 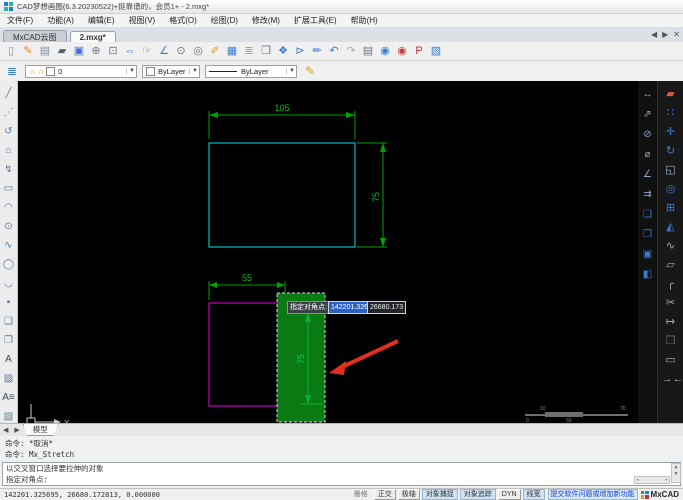 What do you see at coordinates (671, 132) in the screenshot?
I see `move-icon: ✛` at bounding box center [671, 132].